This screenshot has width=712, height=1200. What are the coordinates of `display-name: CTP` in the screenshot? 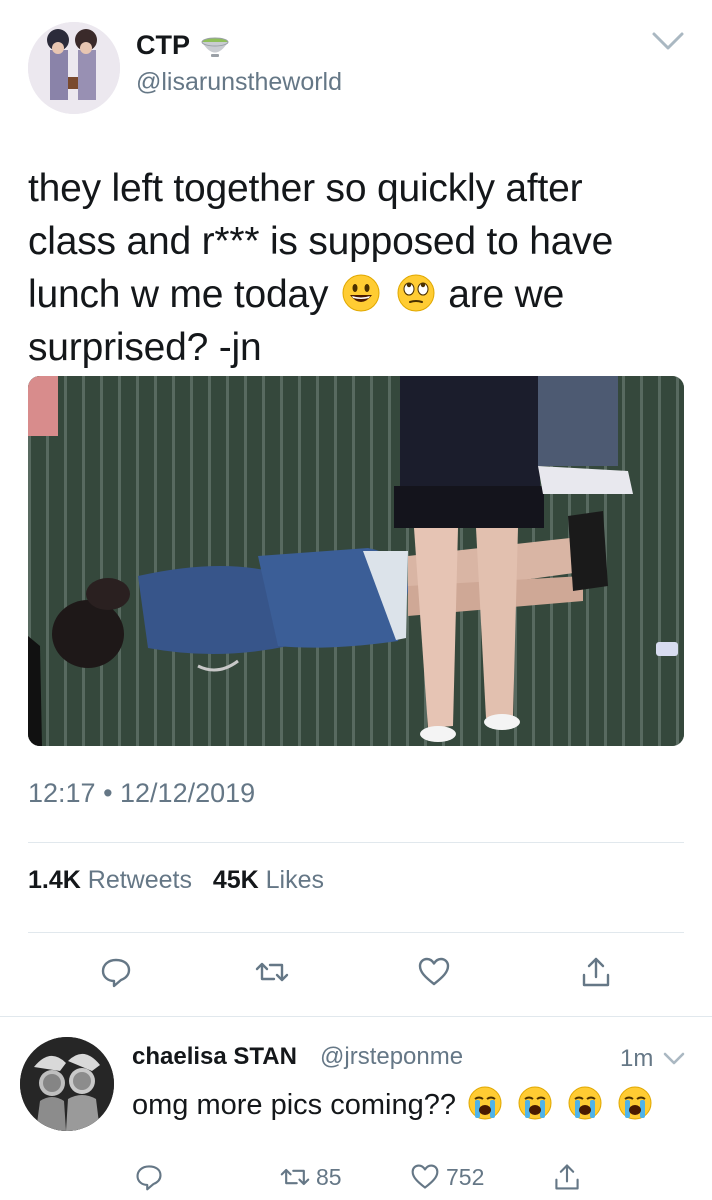 It's located at (183, 45).